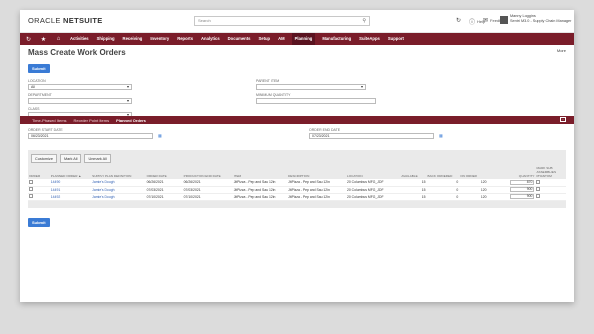  Describe the element at coordinates (159, 39) in the screenshot. I see `nav-inventory: Inventory` at that location.